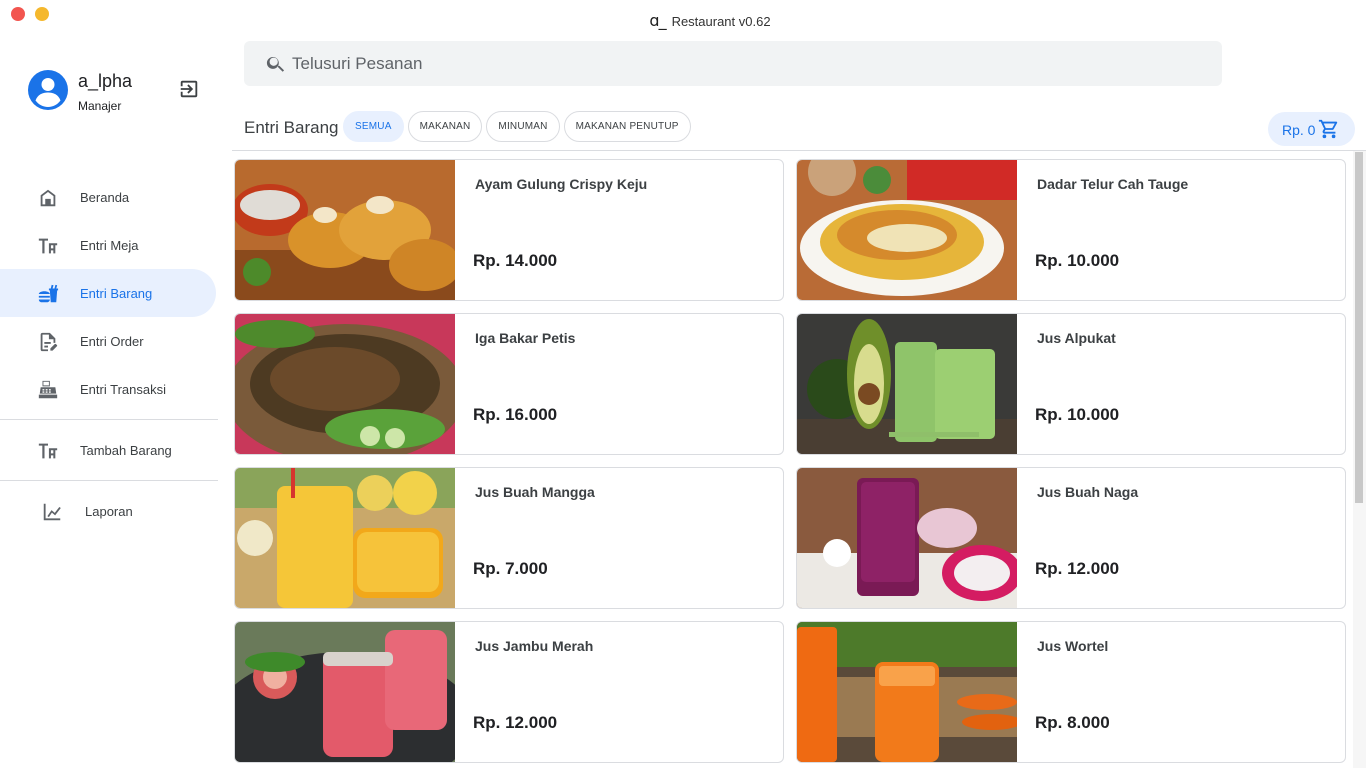  Describe the element at coordinates (1113, 184) in the screenshot. I see `product-name: Dadar Telur Cah Tauge` at that location.